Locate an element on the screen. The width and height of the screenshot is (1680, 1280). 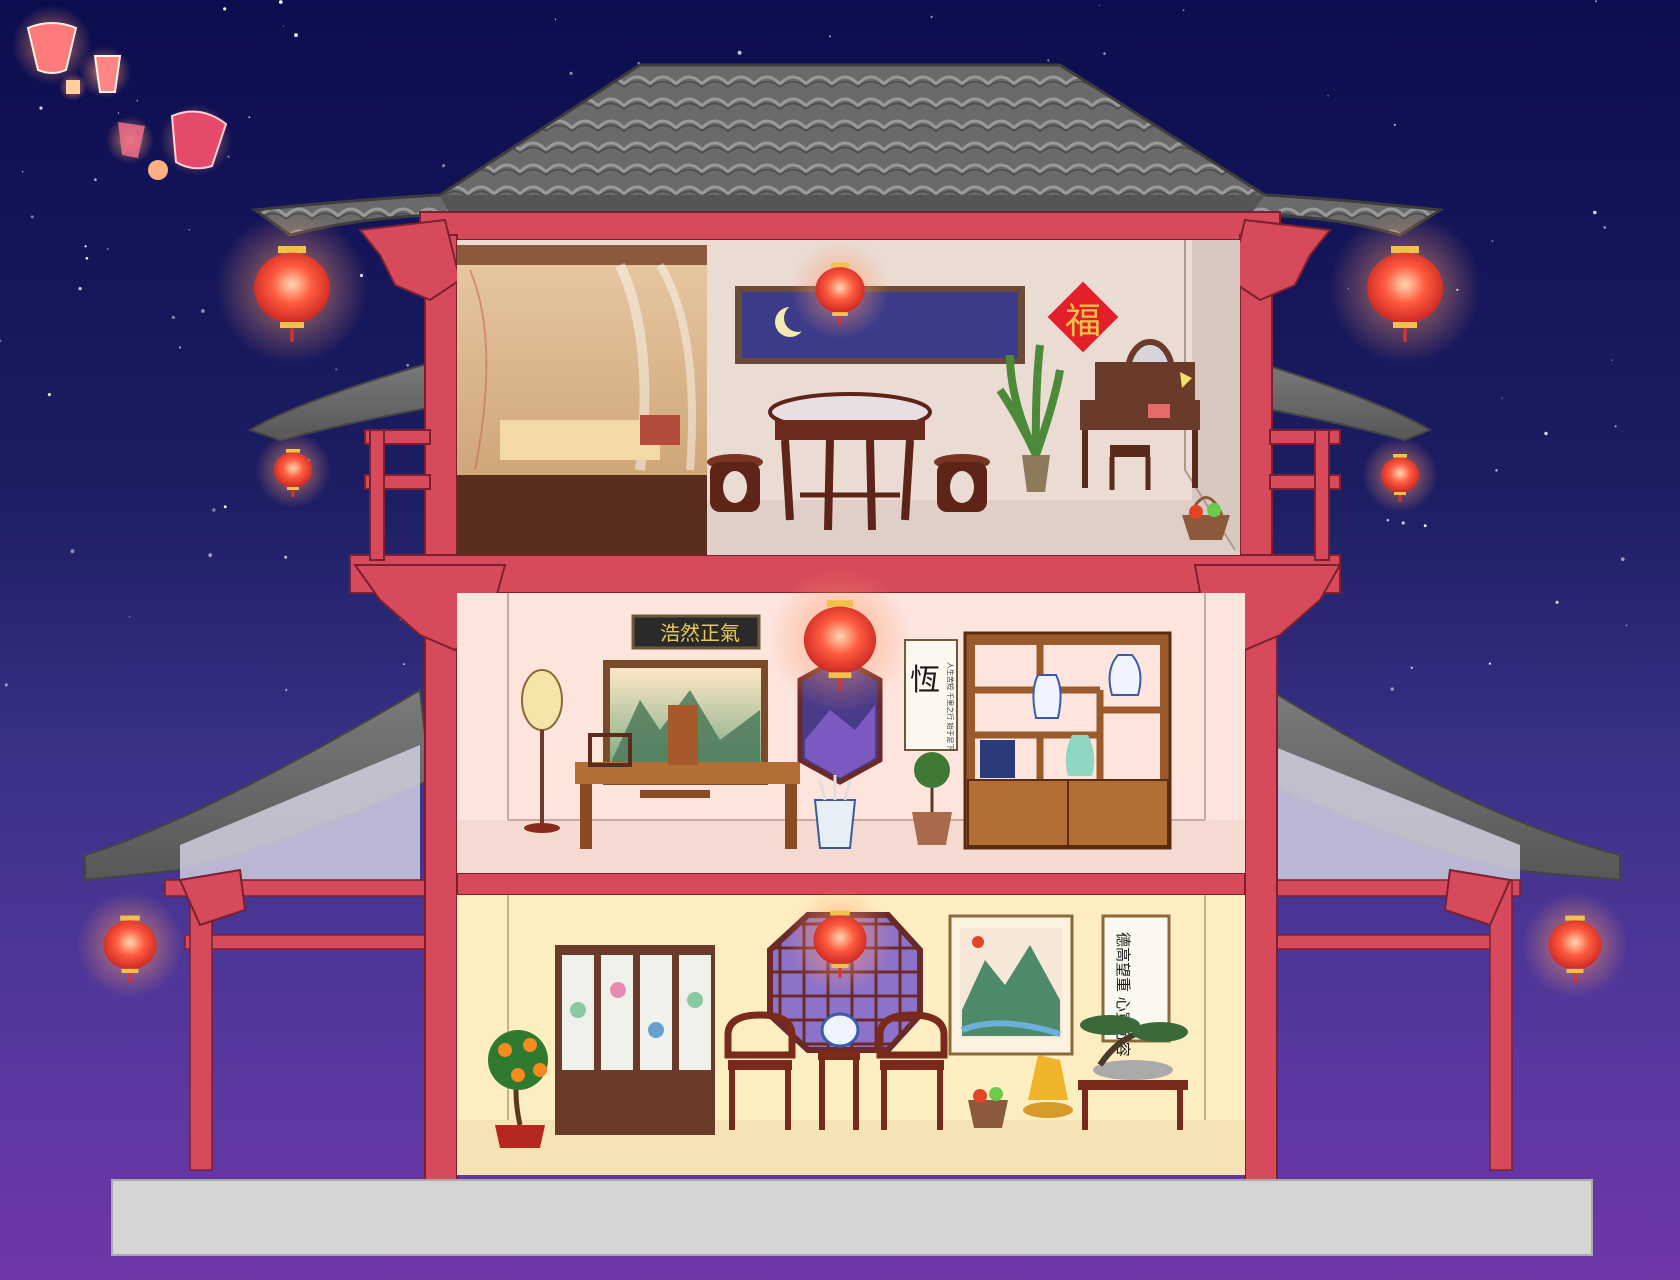
calligraphy-plaque: 浩然正氣 is located at coordinates (696, 632).